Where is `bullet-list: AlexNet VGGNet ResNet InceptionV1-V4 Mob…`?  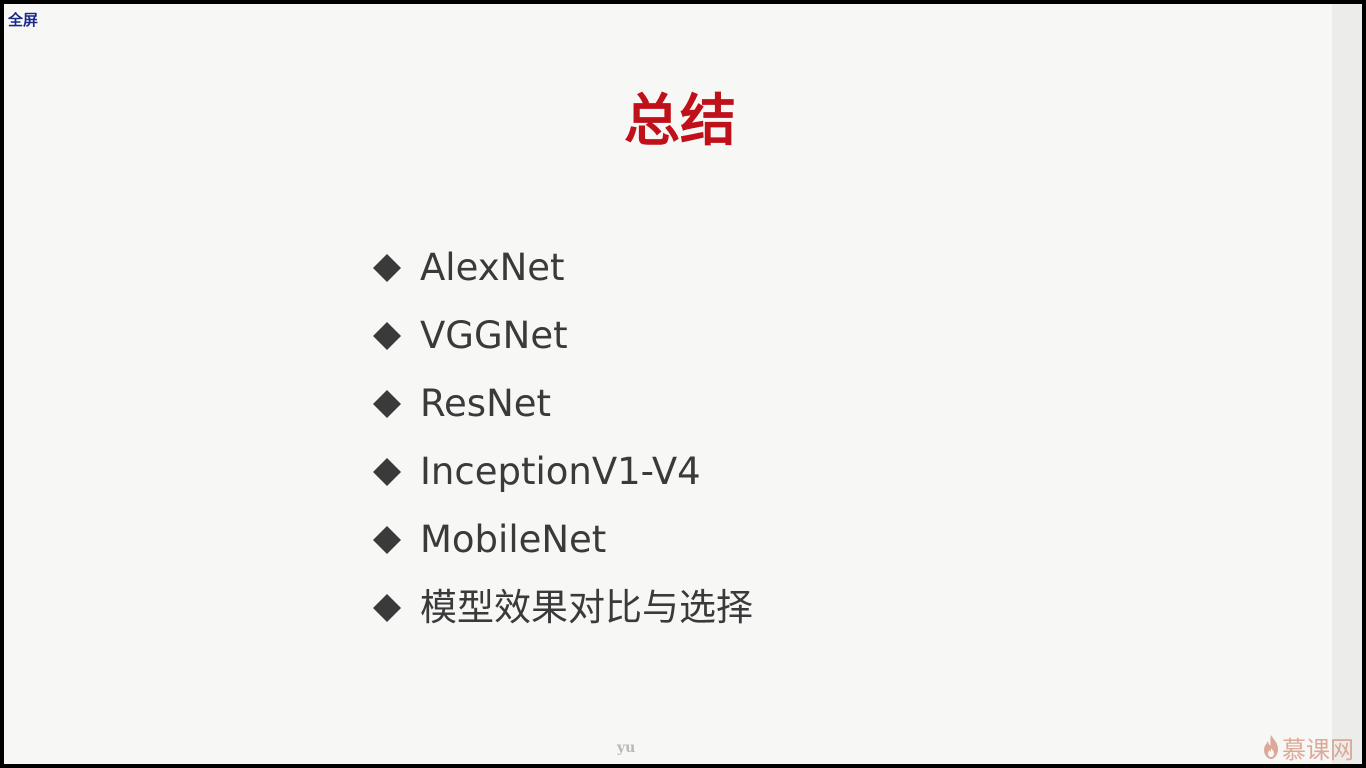 bullet-list: AlexNet VGGNet ResNet InceptionV1-V4 Mob… is located at coordinates (562, 438).